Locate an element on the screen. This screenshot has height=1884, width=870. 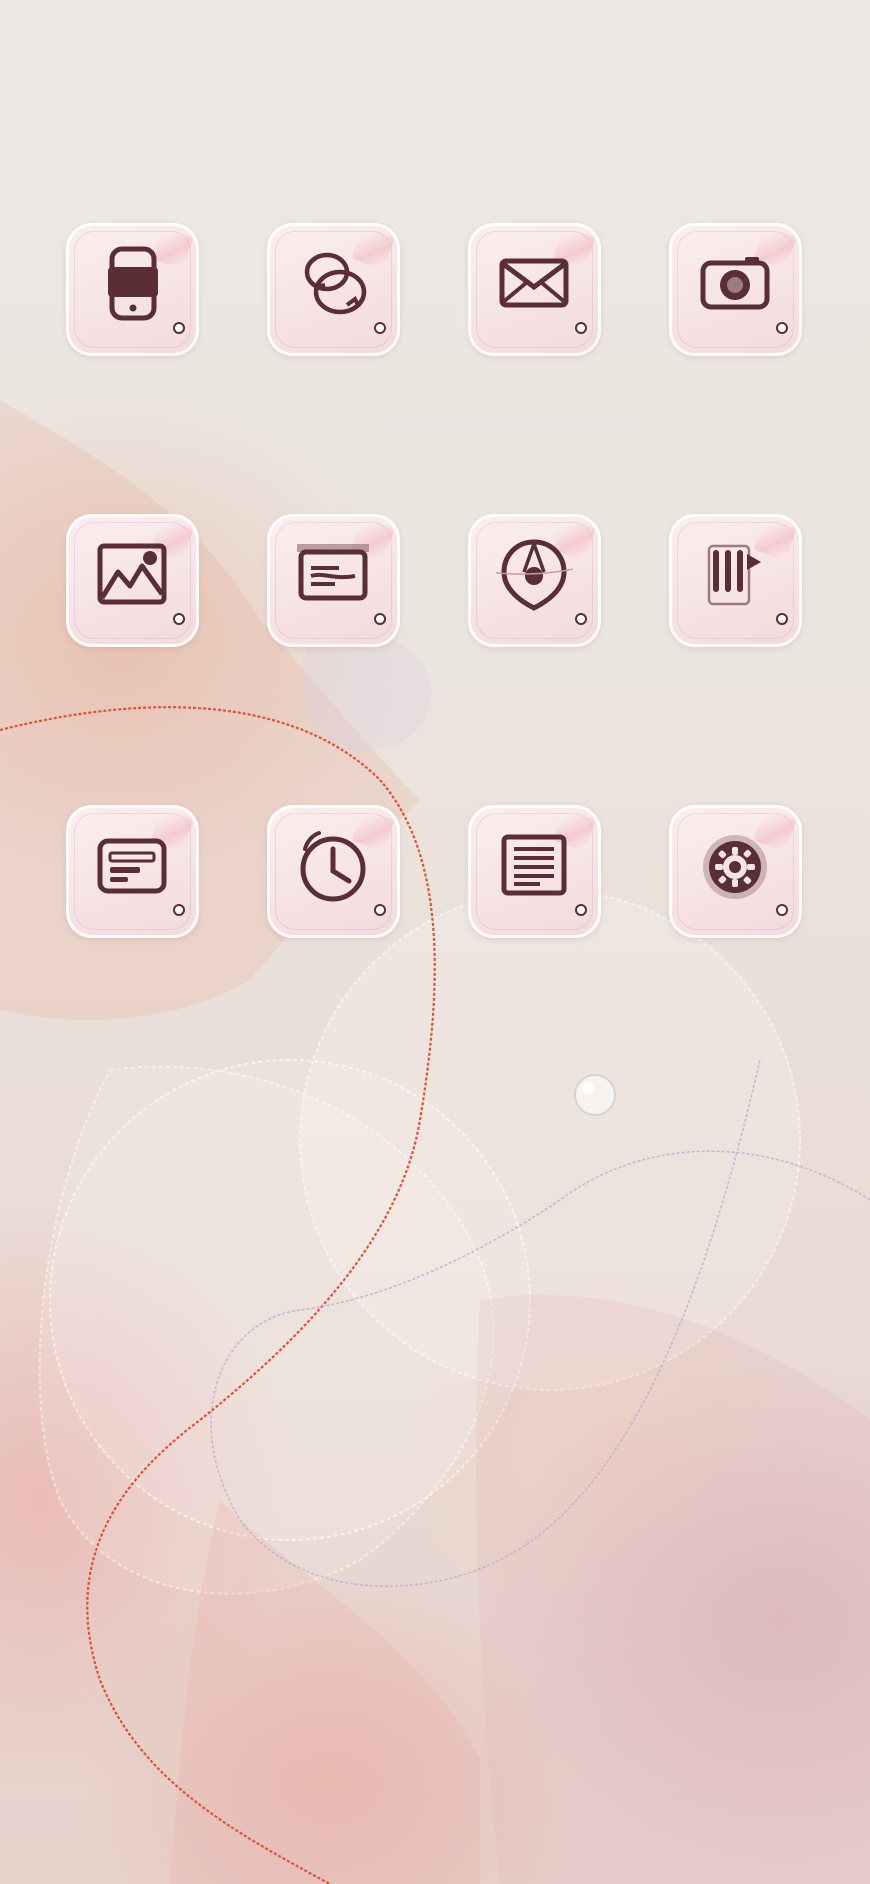
app-browser is located at coordinates (333, 580).